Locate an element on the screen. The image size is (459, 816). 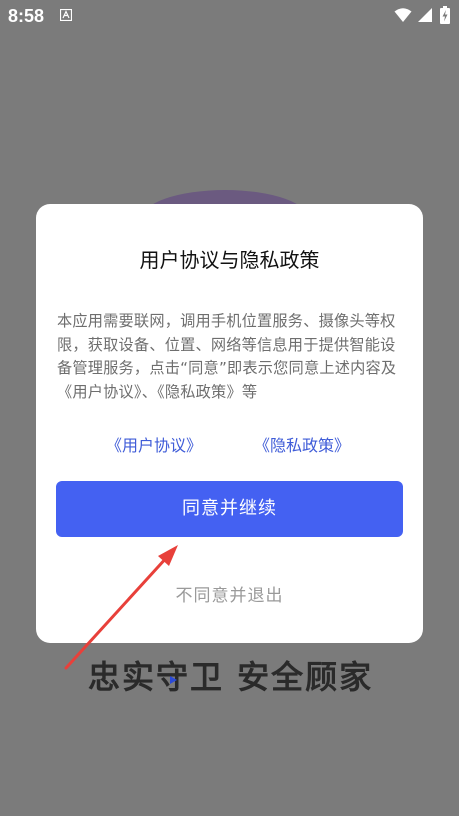
battery-charging-icon is located at coordinates (445, 15).